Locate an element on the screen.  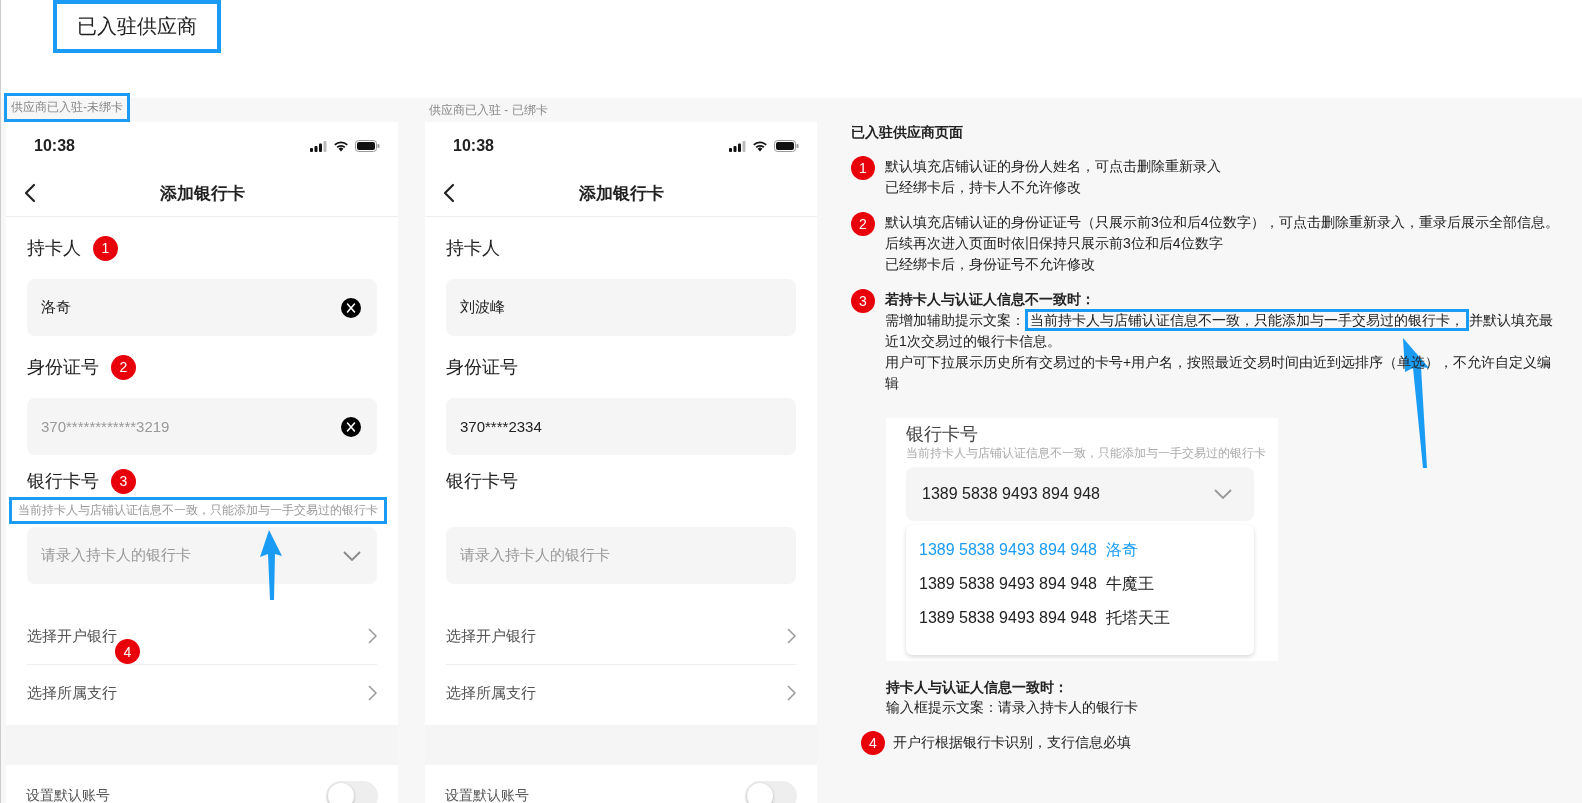
note-text: 需增加辅助提示文案： 当前持卡人与店铺认证信息不一致，只能添加与一手交易过的银行卡， 并默认填充最近1次交易过的银行卡信息。 is located at coordinates (1223, 331).